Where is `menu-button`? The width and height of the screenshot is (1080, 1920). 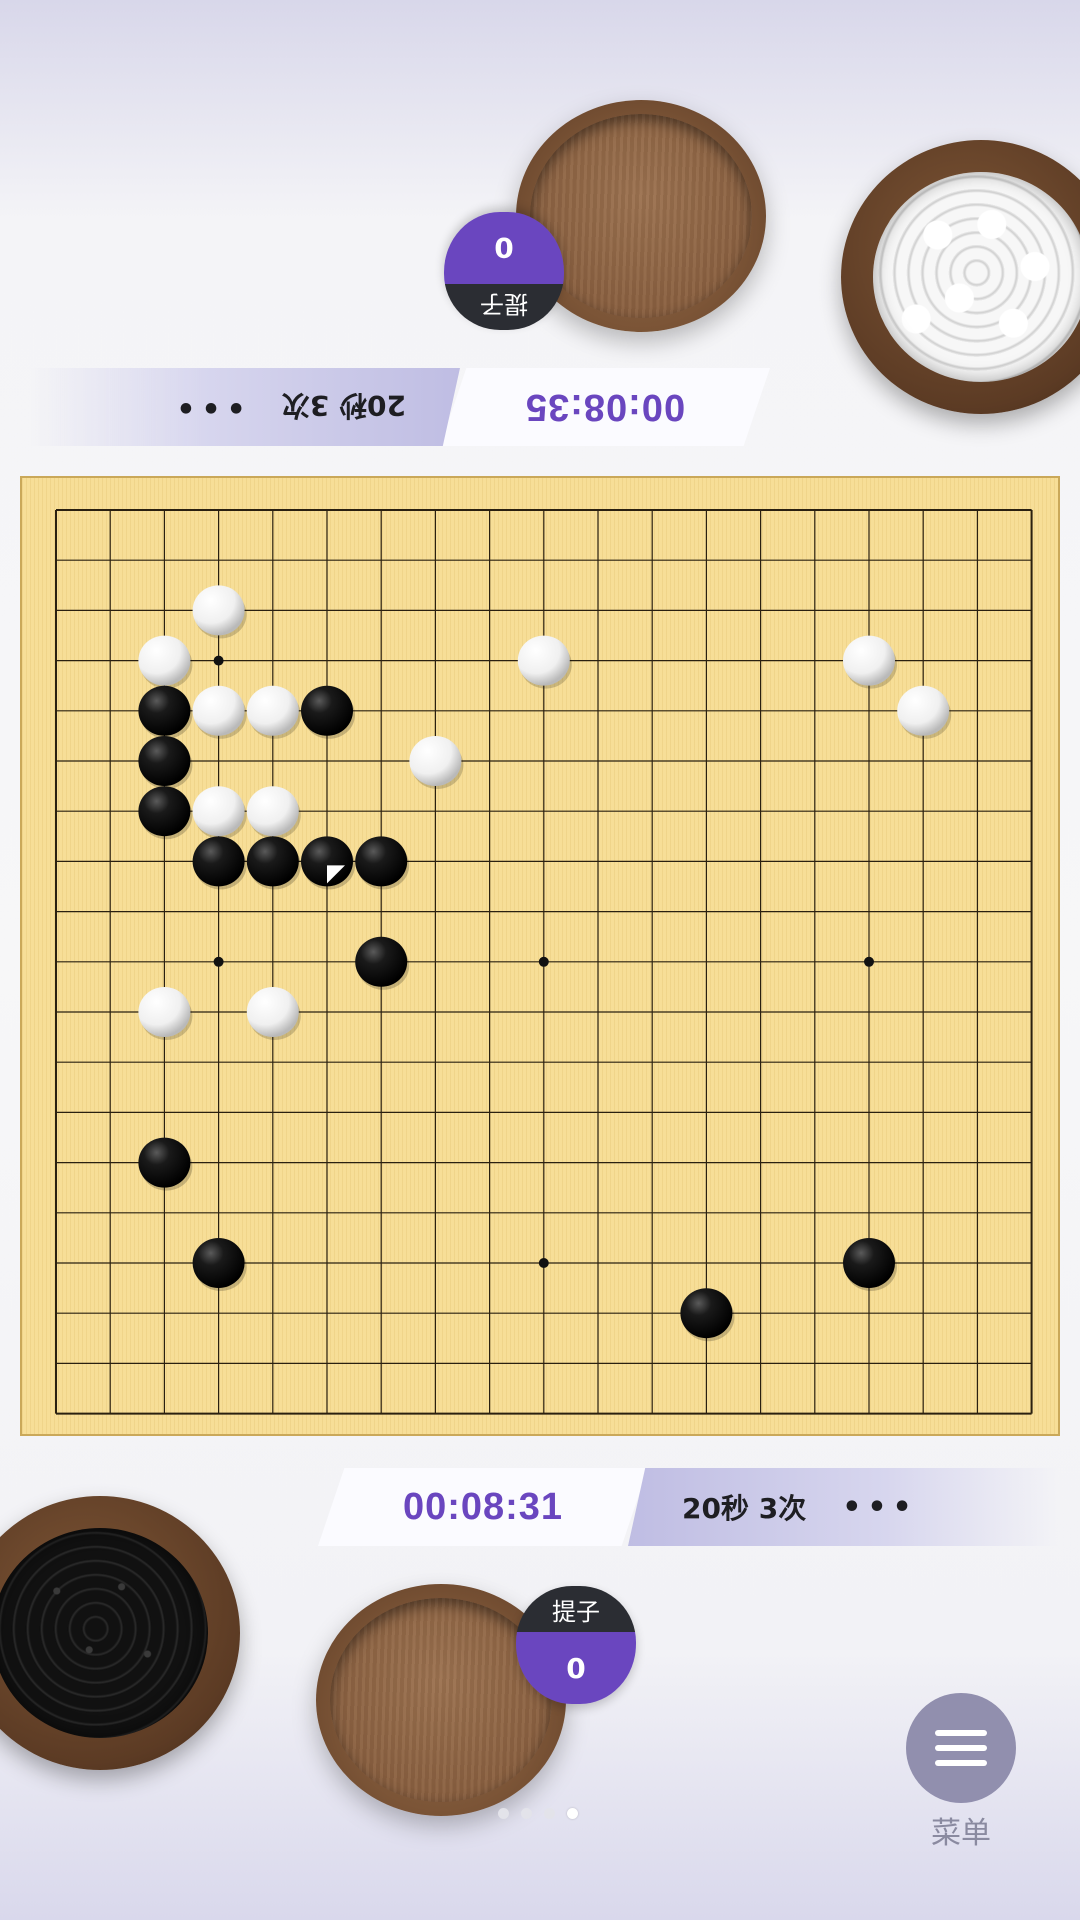 menu-button is located at coordinates (961, 1748).